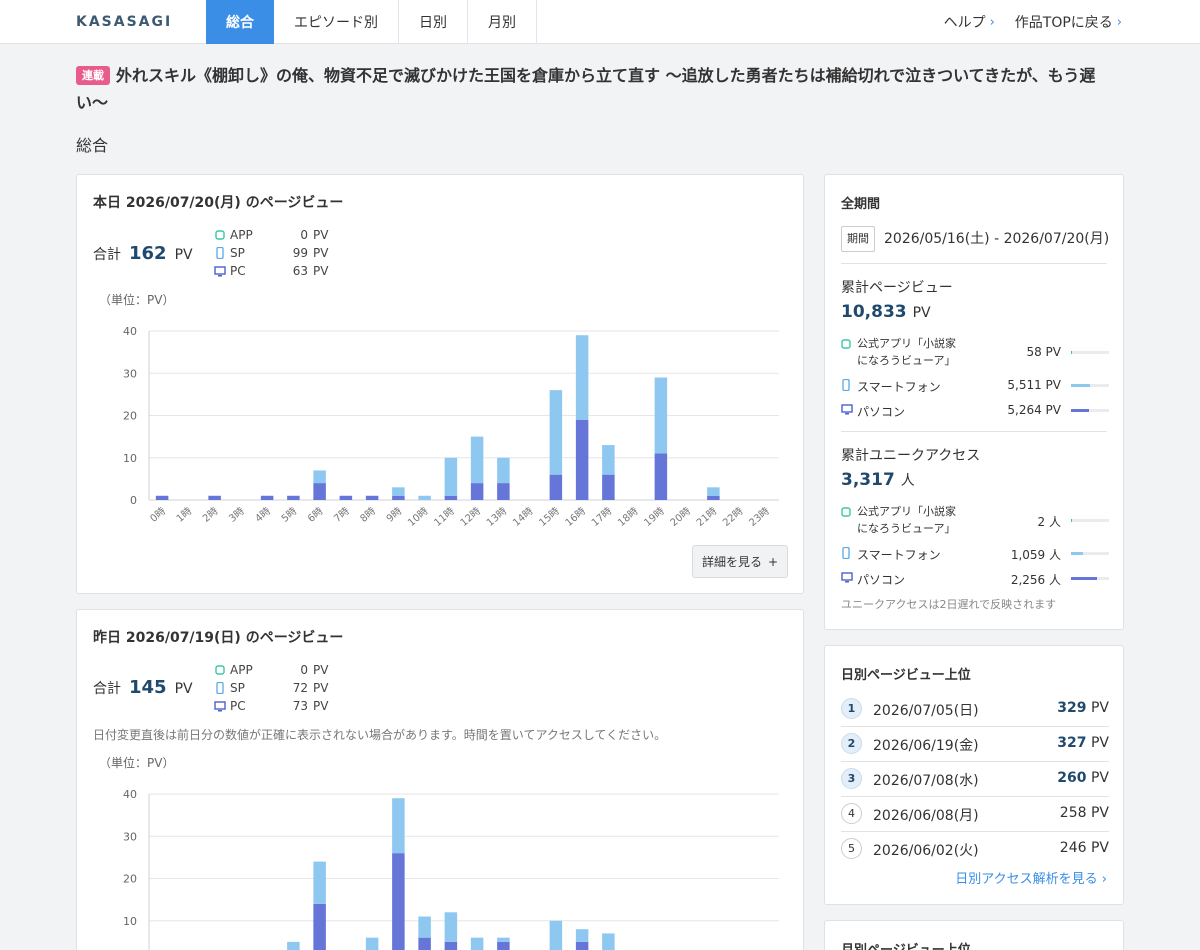  I want to click on tab-daily: 日別, so click(433, 22).